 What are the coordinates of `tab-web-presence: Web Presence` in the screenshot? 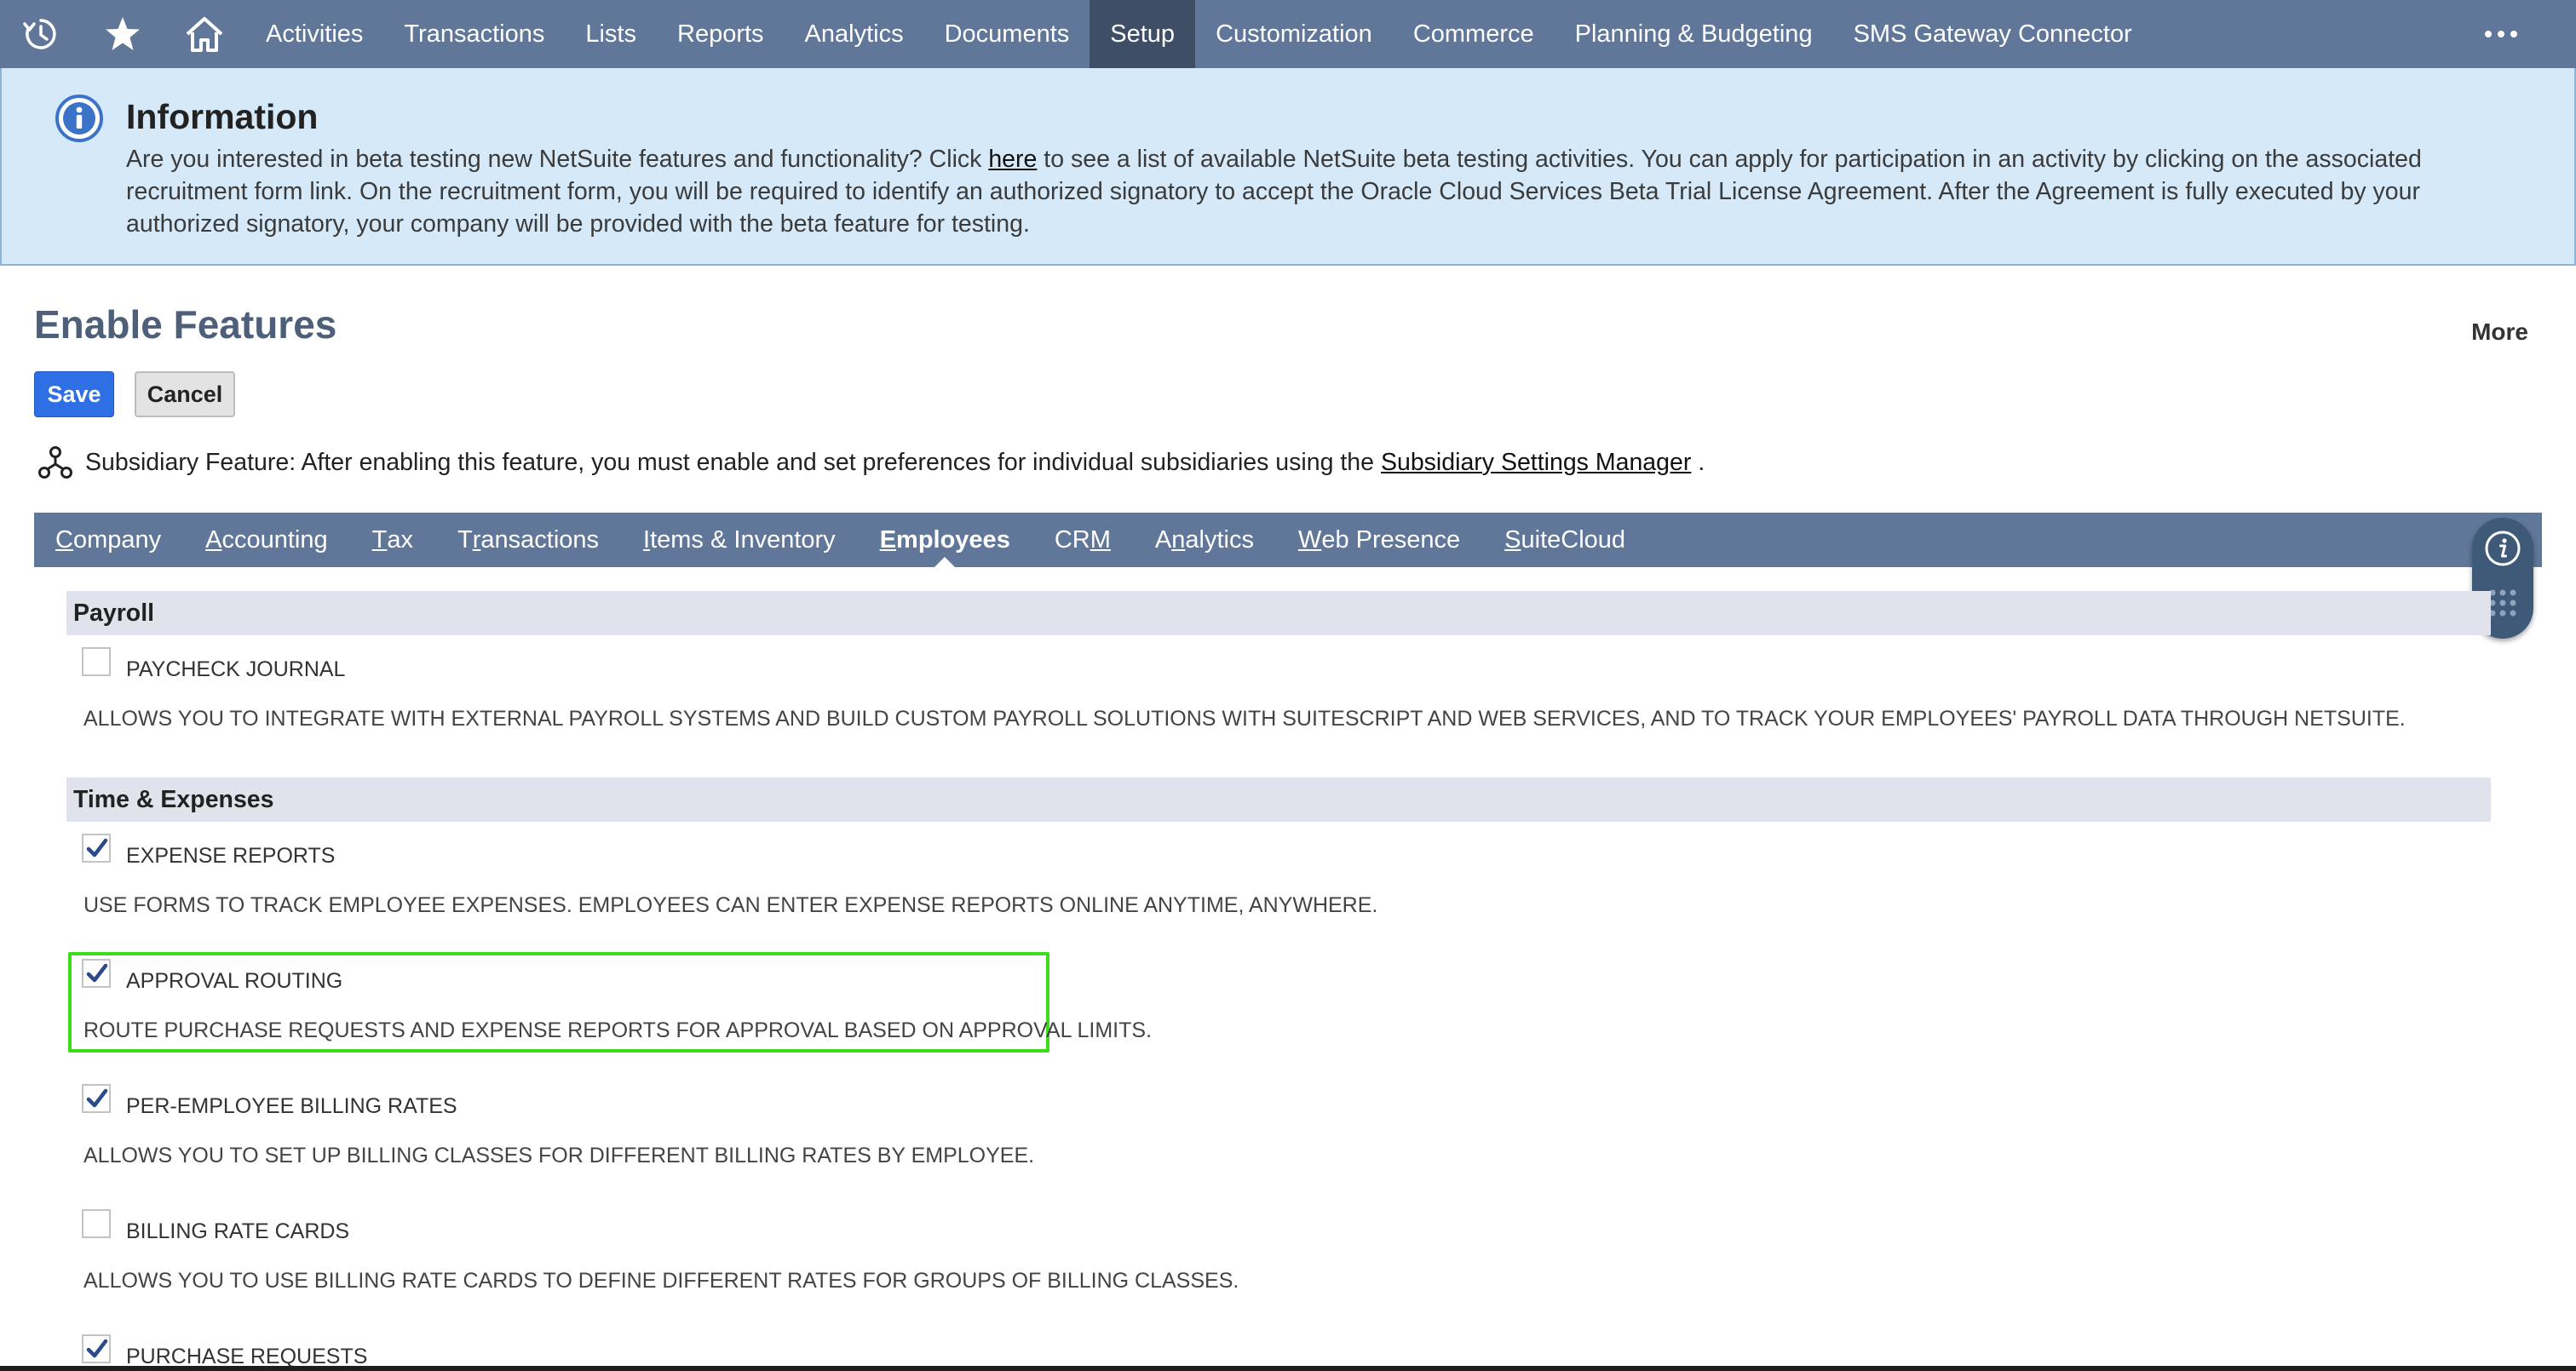 It's located at (1379, 540).